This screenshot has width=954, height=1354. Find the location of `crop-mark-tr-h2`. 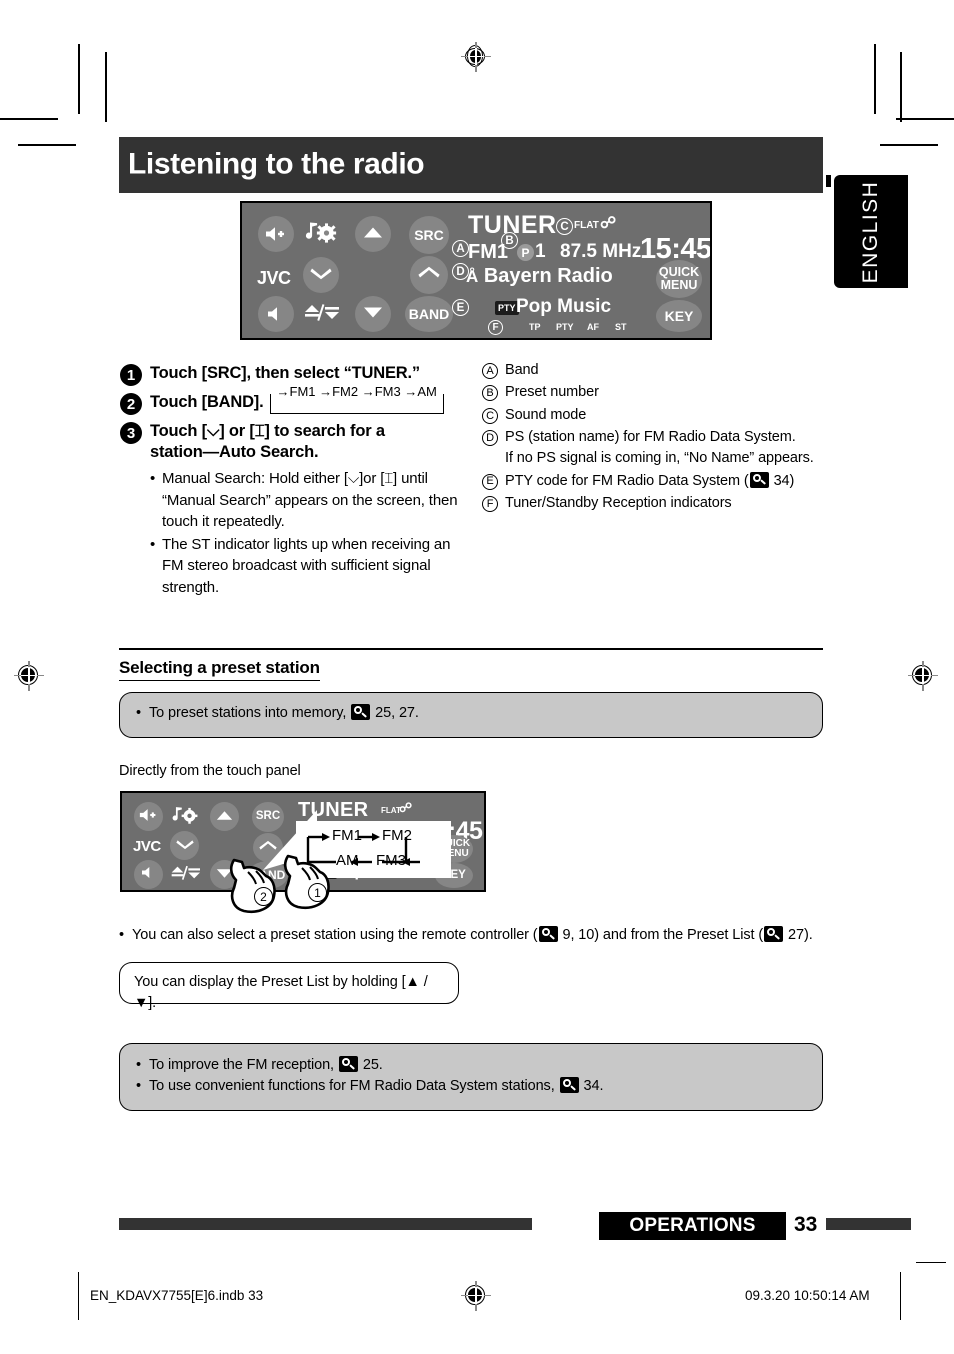

crop-mark-tr-h2 is located at coordinates (909, 145).